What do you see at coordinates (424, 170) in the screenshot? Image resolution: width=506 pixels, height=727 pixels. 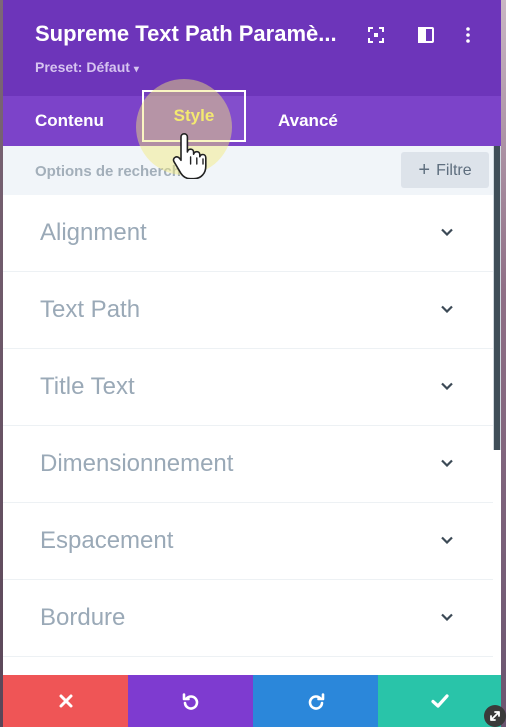 I see `plus-icon: +` at bounding box center [424, 170].